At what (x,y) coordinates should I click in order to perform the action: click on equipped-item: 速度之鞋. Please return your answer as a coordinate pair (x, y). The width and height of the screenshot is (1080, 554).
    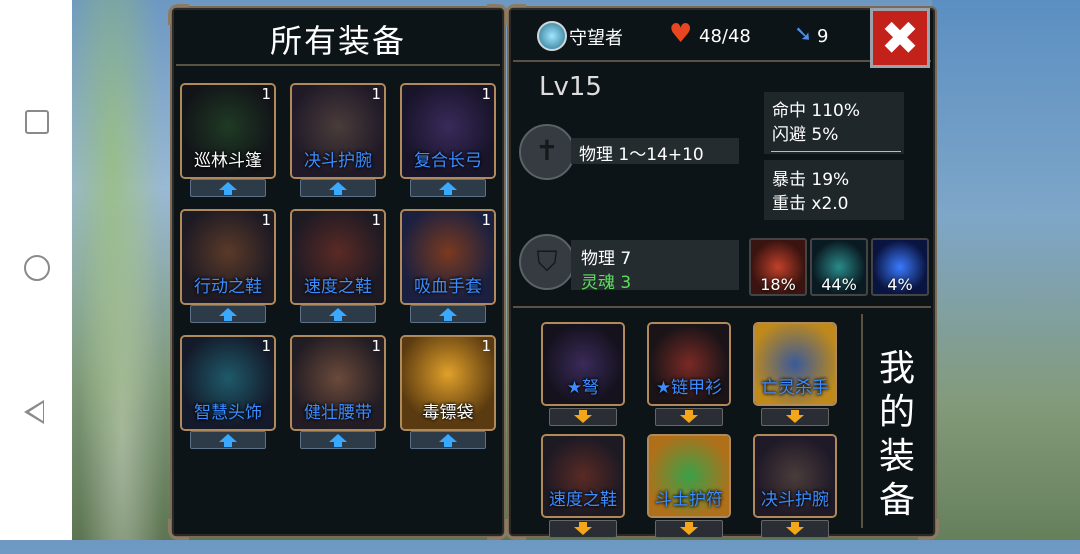
    Looking at the image, I should click on (589, 494).